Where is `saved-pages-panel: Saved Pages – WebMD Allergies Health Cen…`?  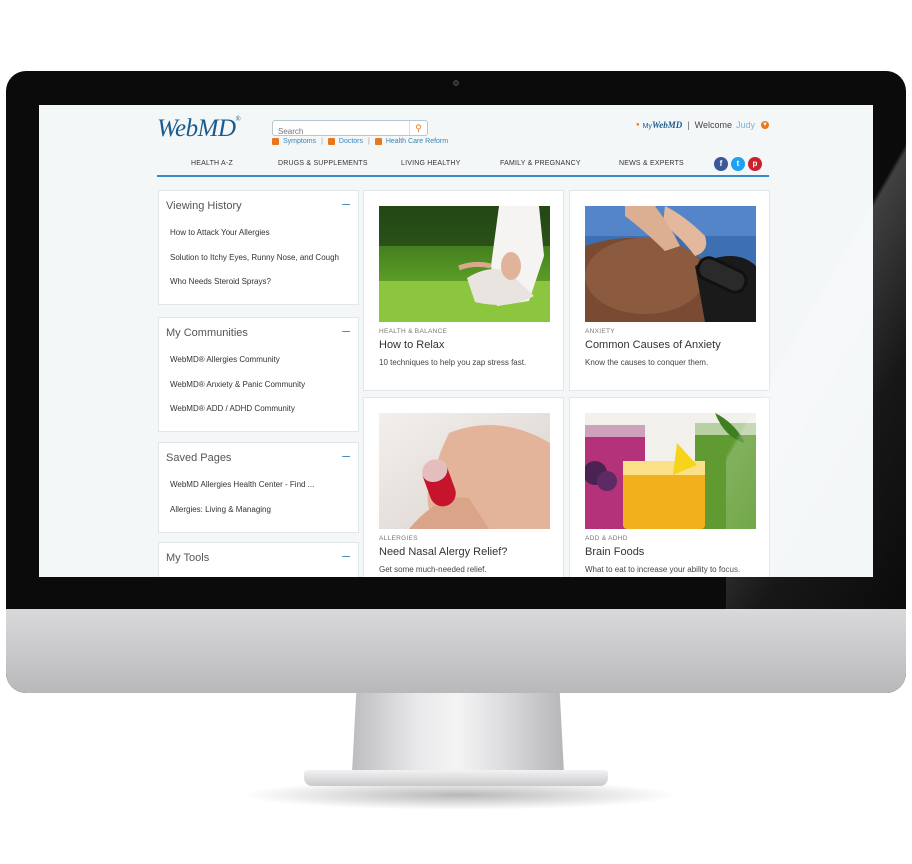
saved-pages-panel: Saved Pages – WebMD Allergies Health Cen… is located at coordinates (258, 487).